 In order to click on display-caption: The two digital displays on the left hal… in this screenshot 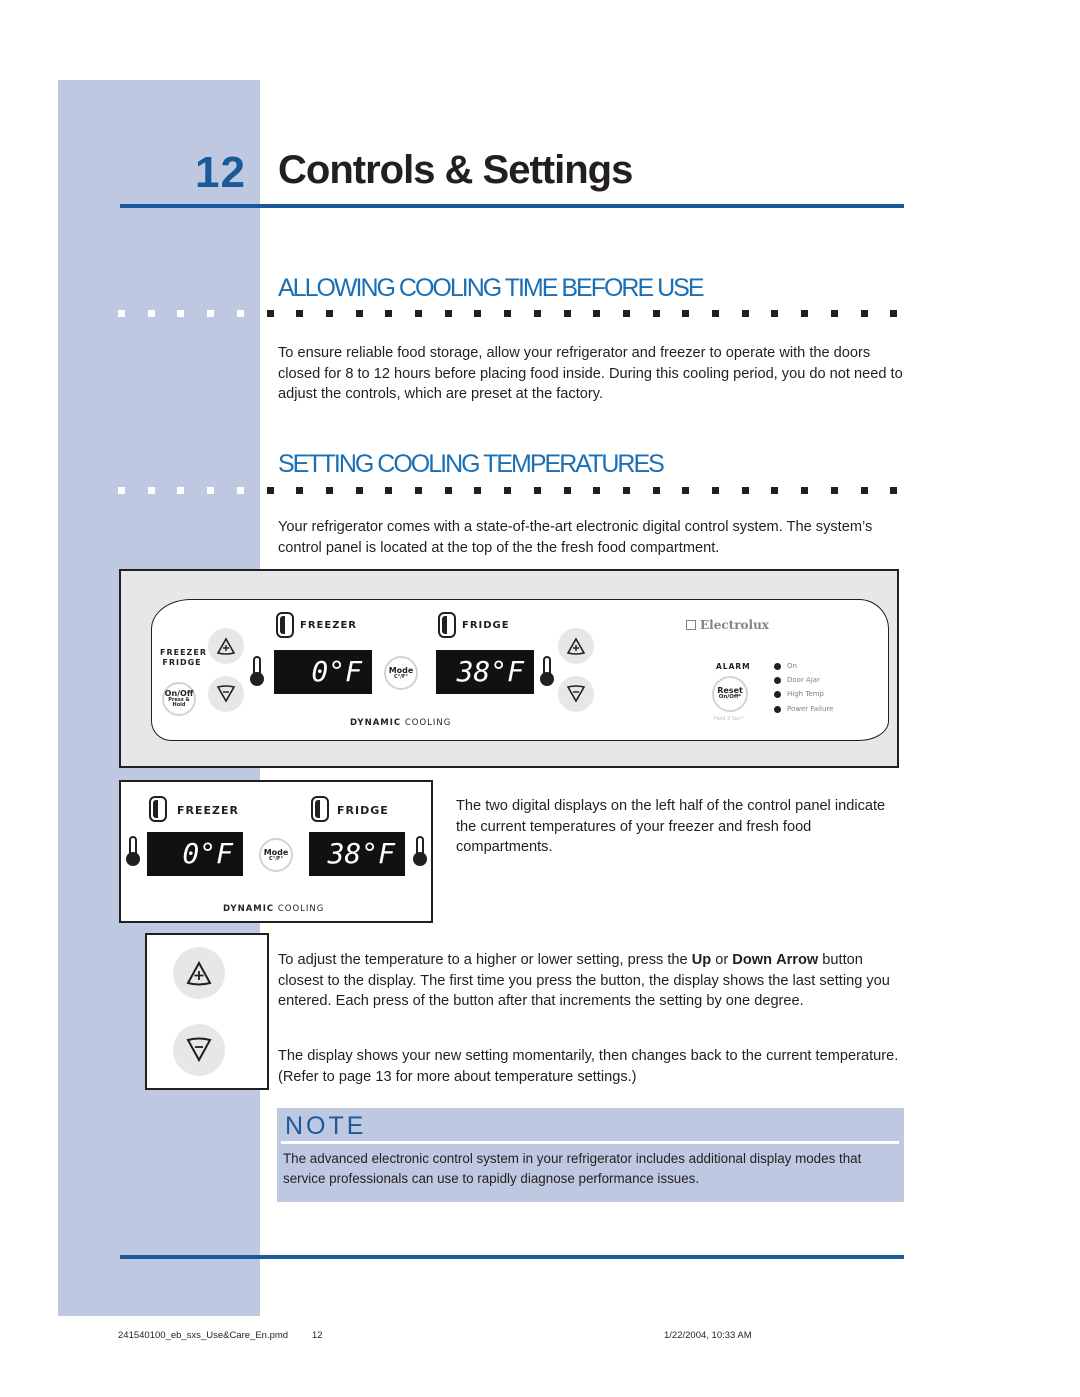, I will do `click(671, 826)`.